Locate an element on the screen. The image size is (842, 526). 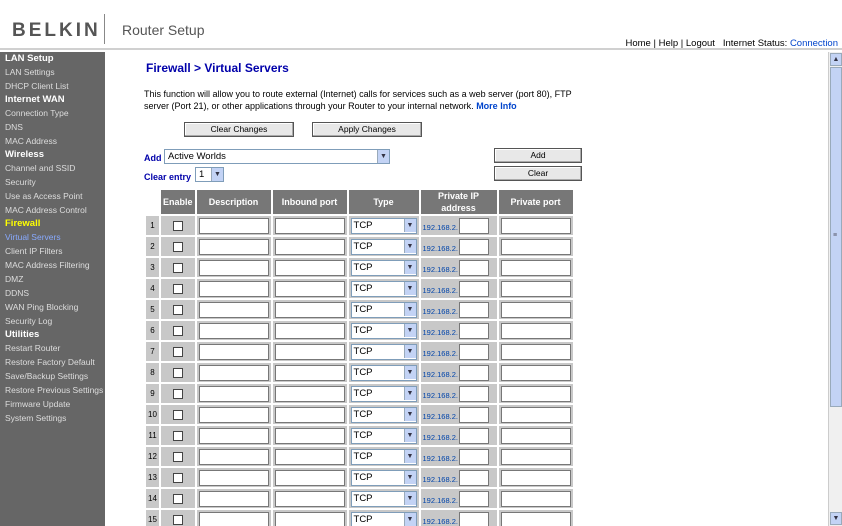
sidebar-item-dns: DNS is located at coordinates (52, 127).